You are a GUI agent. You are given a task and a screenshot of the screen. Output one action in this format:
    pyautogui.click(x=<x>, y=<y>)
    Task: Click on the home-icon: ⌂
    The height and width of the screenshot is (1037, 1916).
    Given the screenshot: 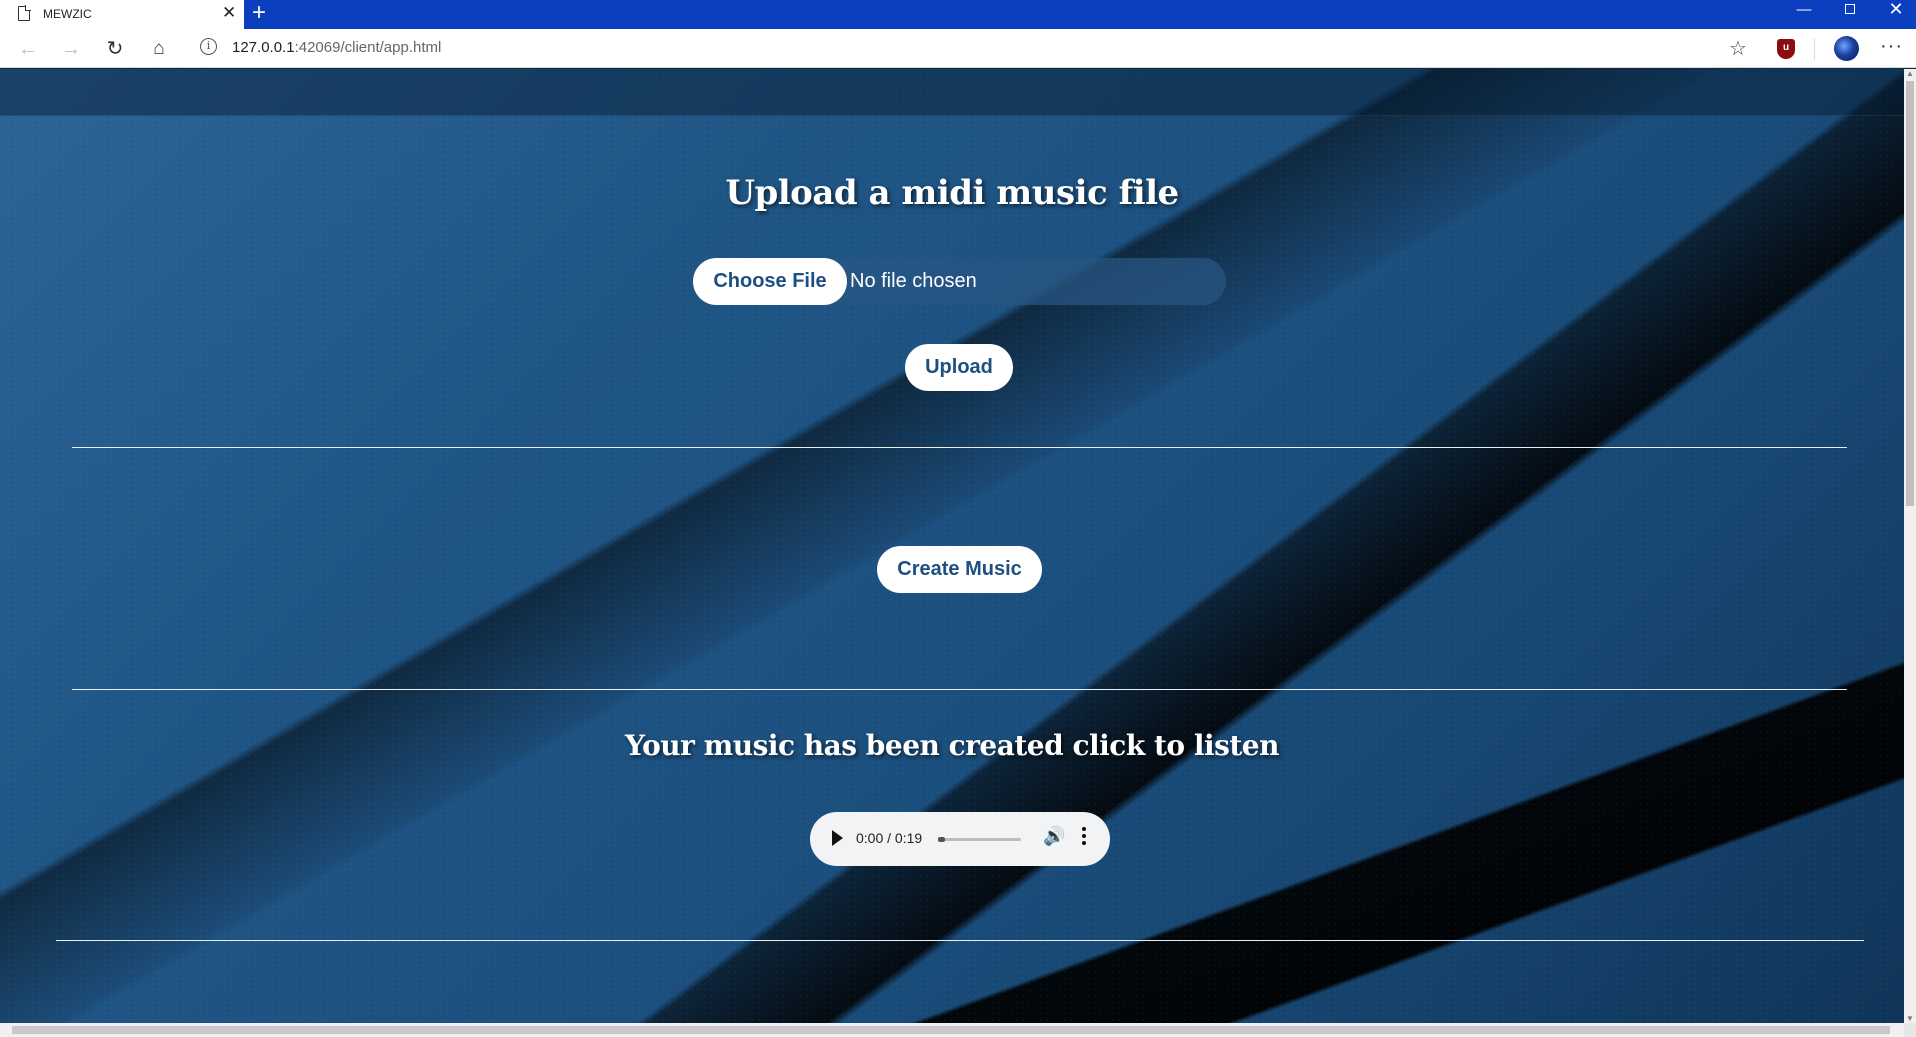 What is the action you would take?
    pyautogui.click(x=159, y=49)
    